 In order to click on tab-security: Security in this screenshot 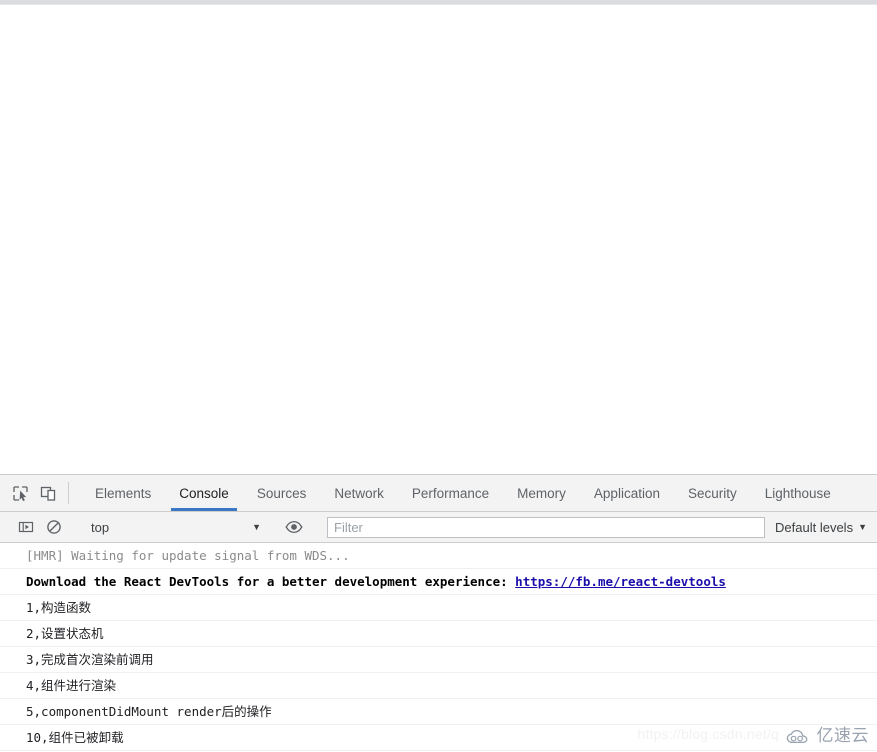, I will do `click(712, 493)`.